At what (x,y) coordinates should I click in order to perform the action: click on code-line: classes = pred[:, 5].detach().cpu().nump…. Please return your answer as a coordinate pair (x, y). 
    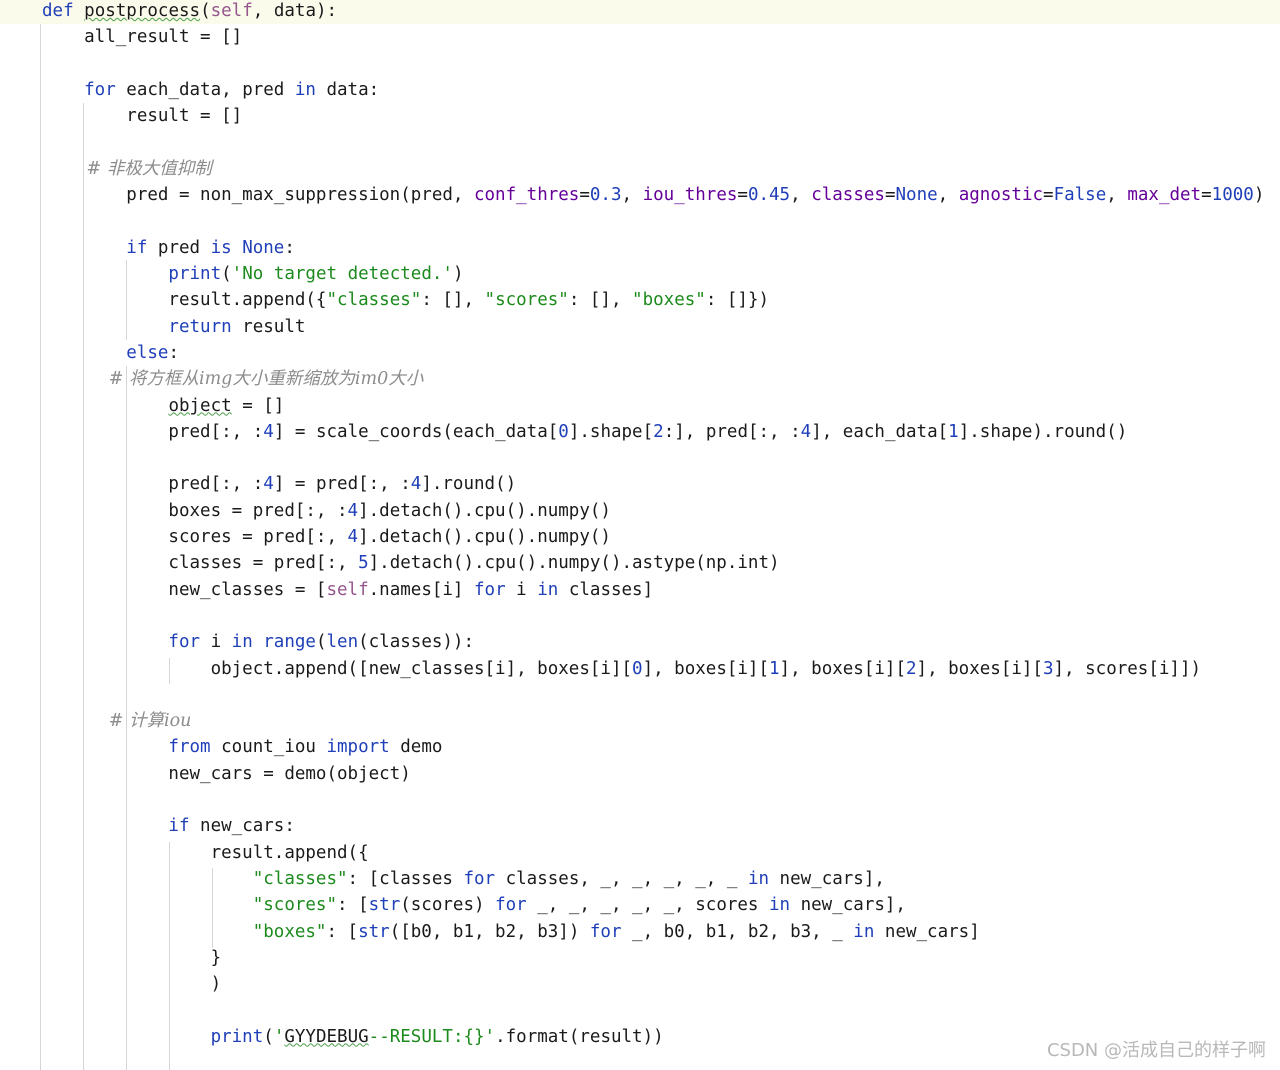
    Looking at the image, I should click on (411, 563).